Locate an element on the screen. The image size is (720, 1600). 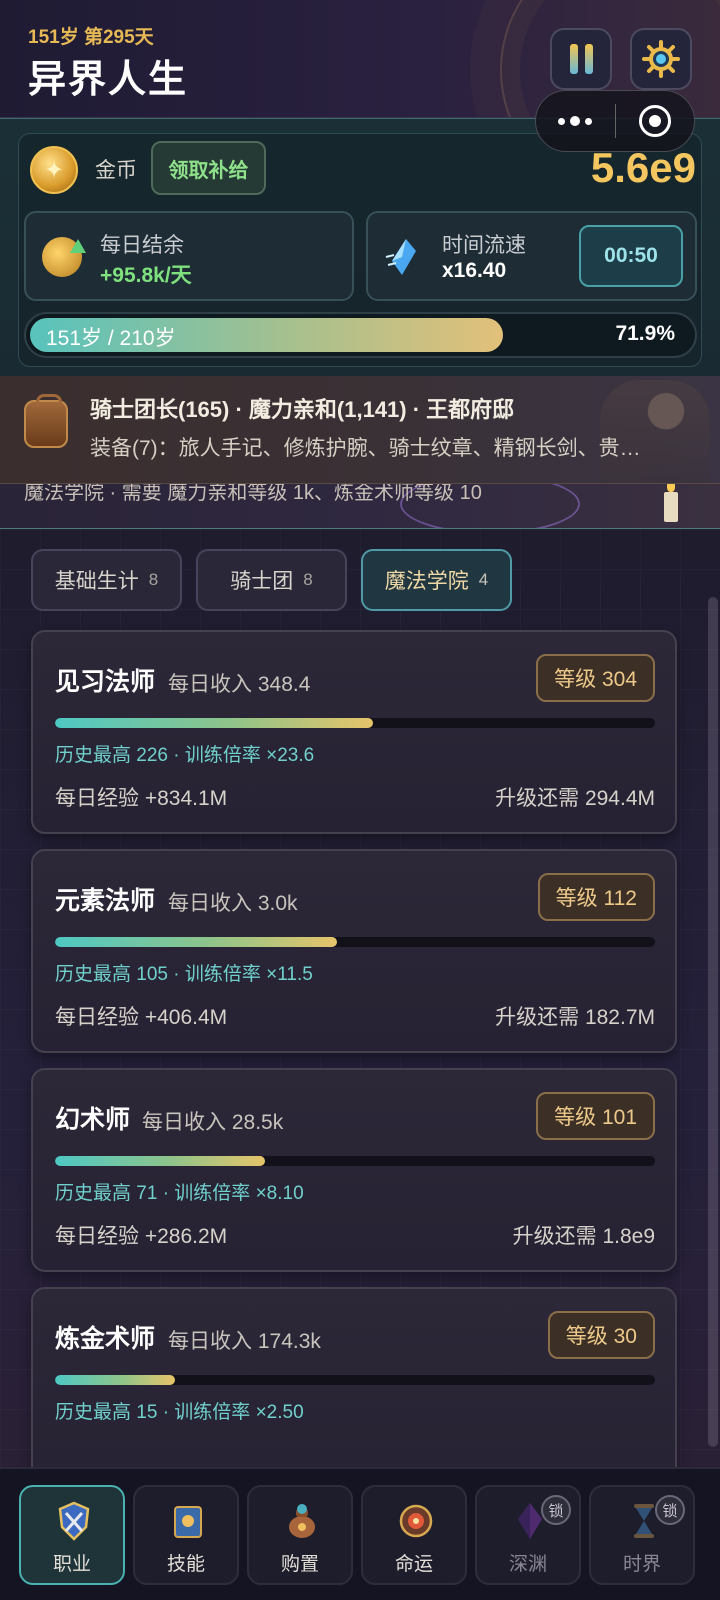
job-name: 炼金术师 is located at coordinates (105, 1339).